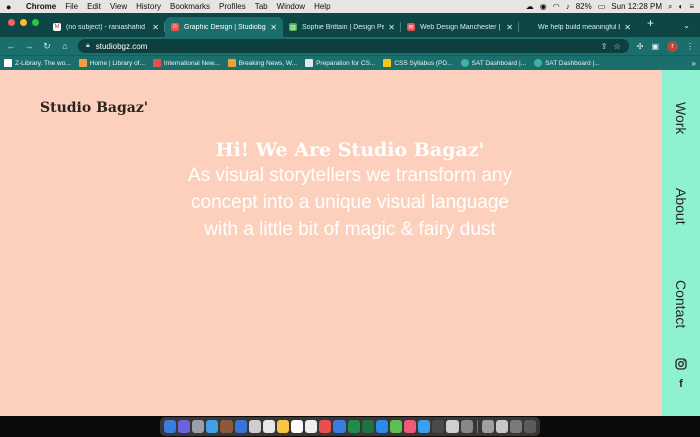 The width and height of the screenshot is (700, 437). What do you see at coordinates (148, 6) in the screenshot?
I see `menu-history: History` at bounding box center [148, 6].